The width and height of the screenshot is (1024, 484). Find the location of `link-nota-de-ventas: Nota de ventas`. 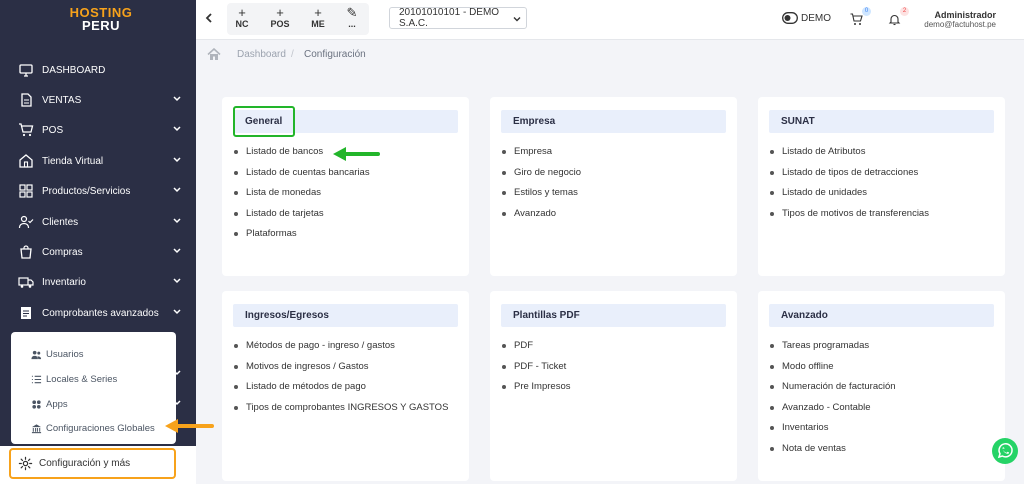

link-nota-de-ventas: Nota de ventas is located at coordinates (833, 453).